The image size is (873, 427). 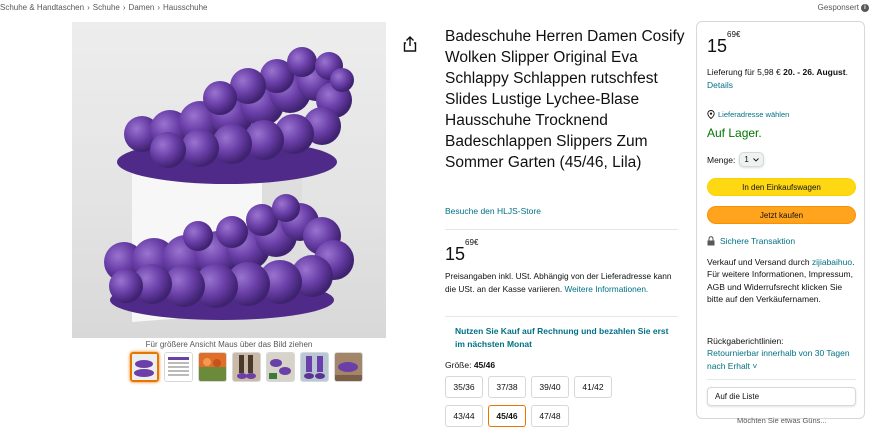 I want to click on secure-transaction-text: Sichere Transaktion, so click(x=758, y=241).